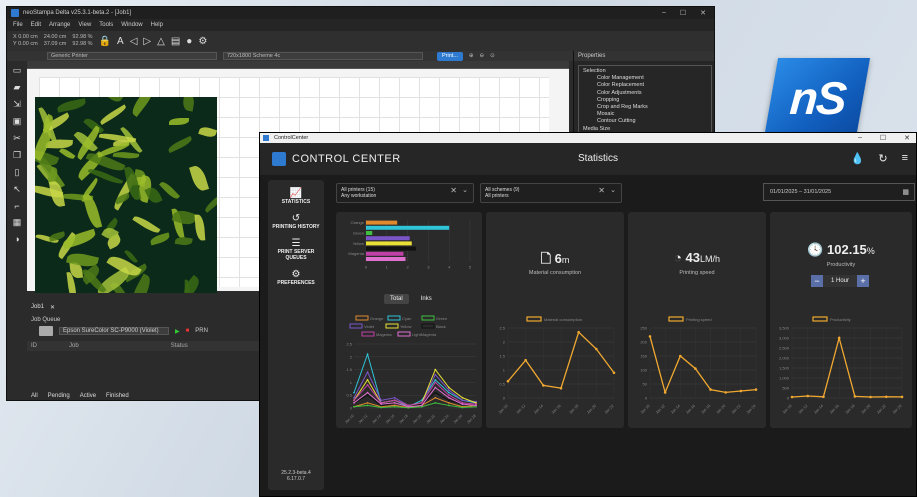 The height and width of the screenshot is (497, 917). Describe the element at coordinates (17, 222) in the screenshot. I see `grid-icon: ▦` at that location.